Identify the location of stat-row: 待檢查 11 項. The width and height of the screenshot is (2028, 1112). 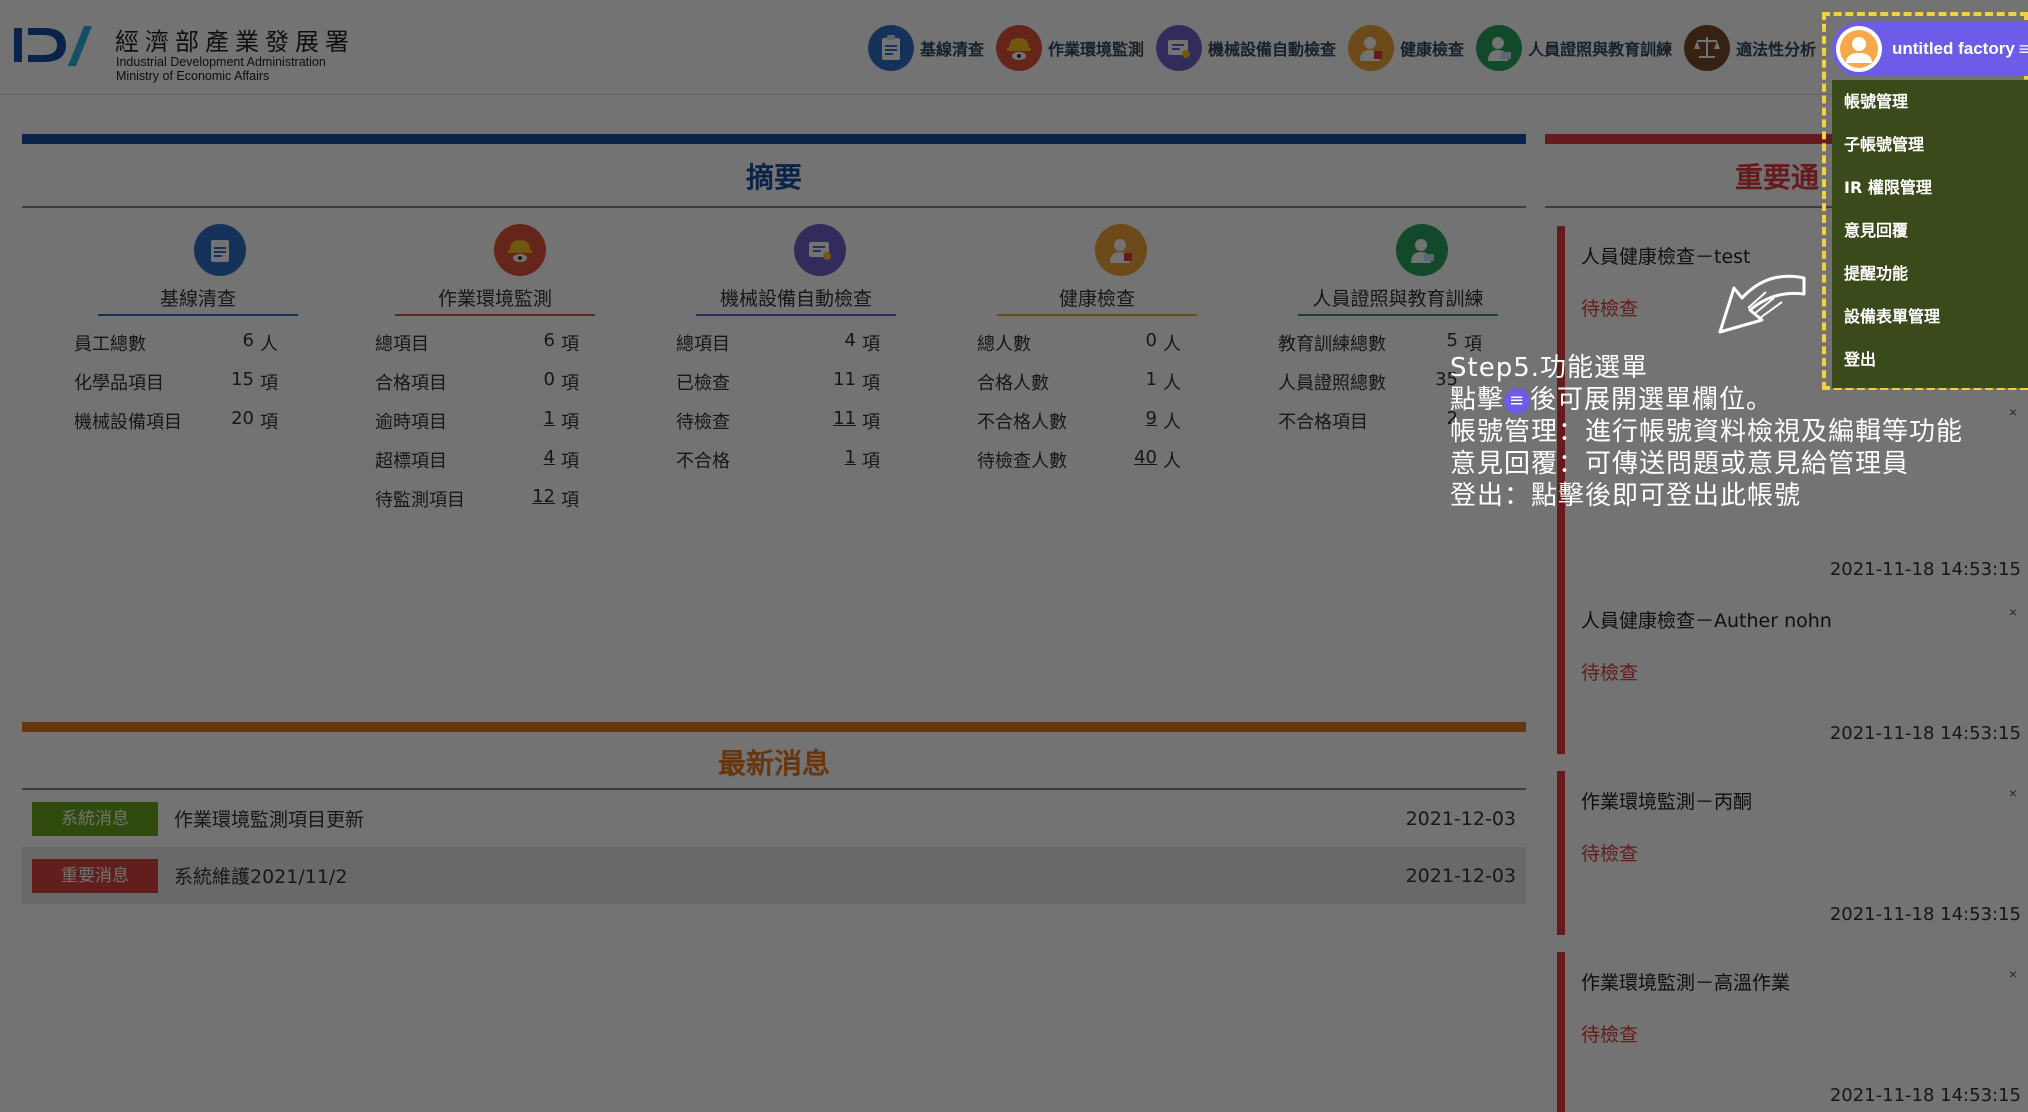
(811, 427).